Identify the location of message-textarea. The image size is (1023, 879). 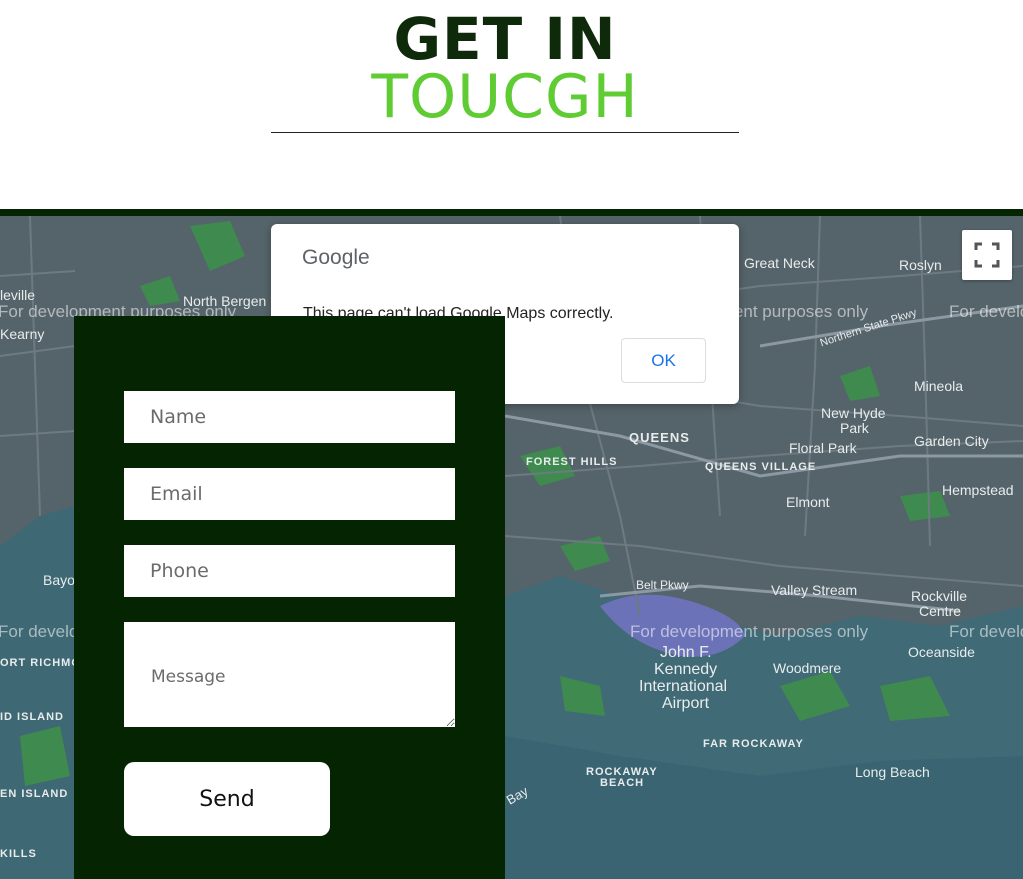
(289, 674).